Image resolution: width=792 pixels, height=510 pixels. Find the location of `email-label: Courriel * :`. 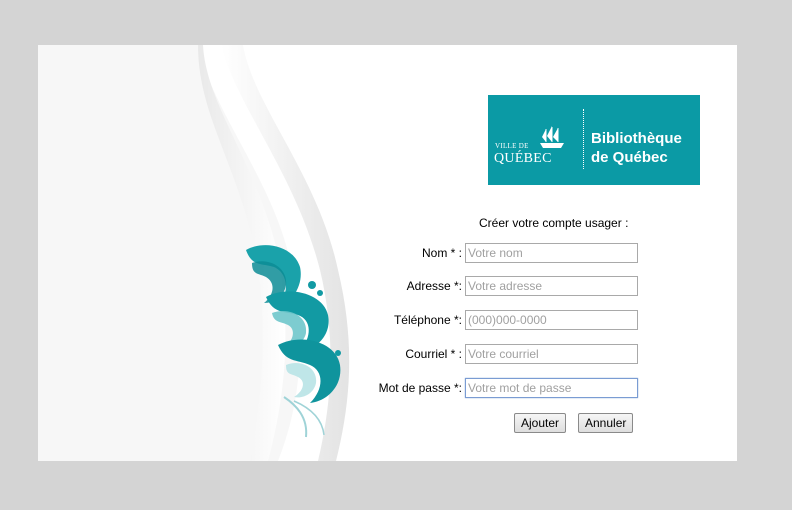

email-label: Courriel * : is located at coordinates (433, 354).